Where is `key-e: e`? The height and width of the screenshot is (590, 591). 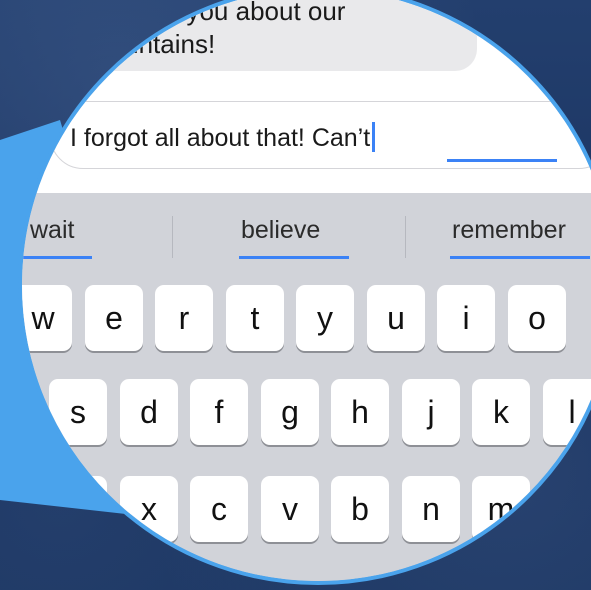 key-e: e is located at coordinates (114, 318).